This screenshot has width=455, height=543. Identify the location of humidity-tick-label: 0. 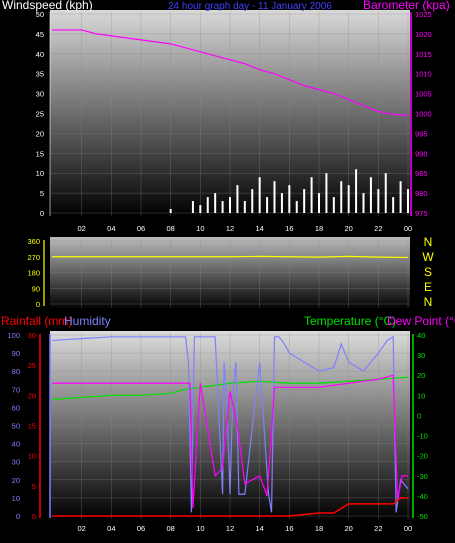
(18, 516).